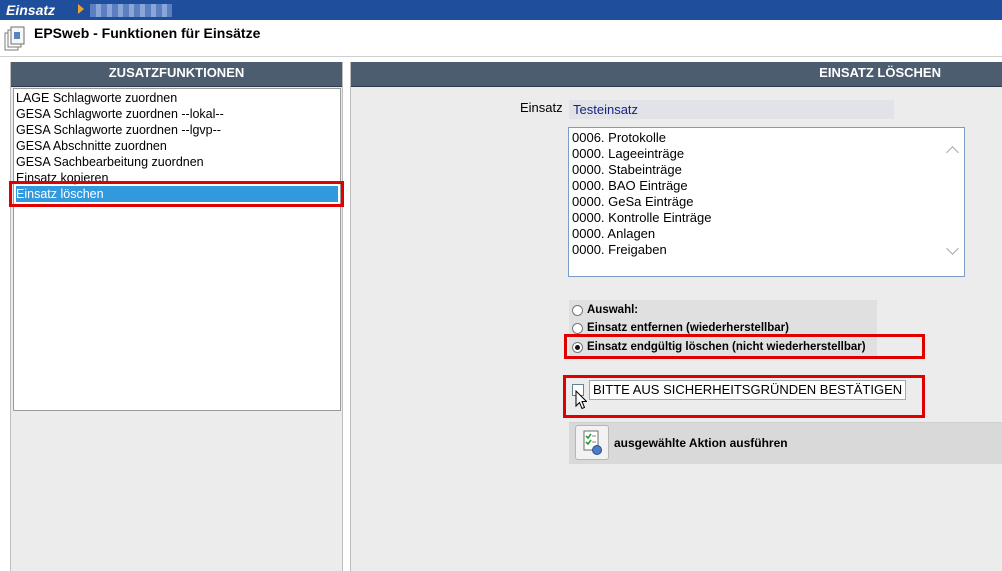 The image size is (1002, 571). I want to click on chevron-down-icon, so click(952, 248).